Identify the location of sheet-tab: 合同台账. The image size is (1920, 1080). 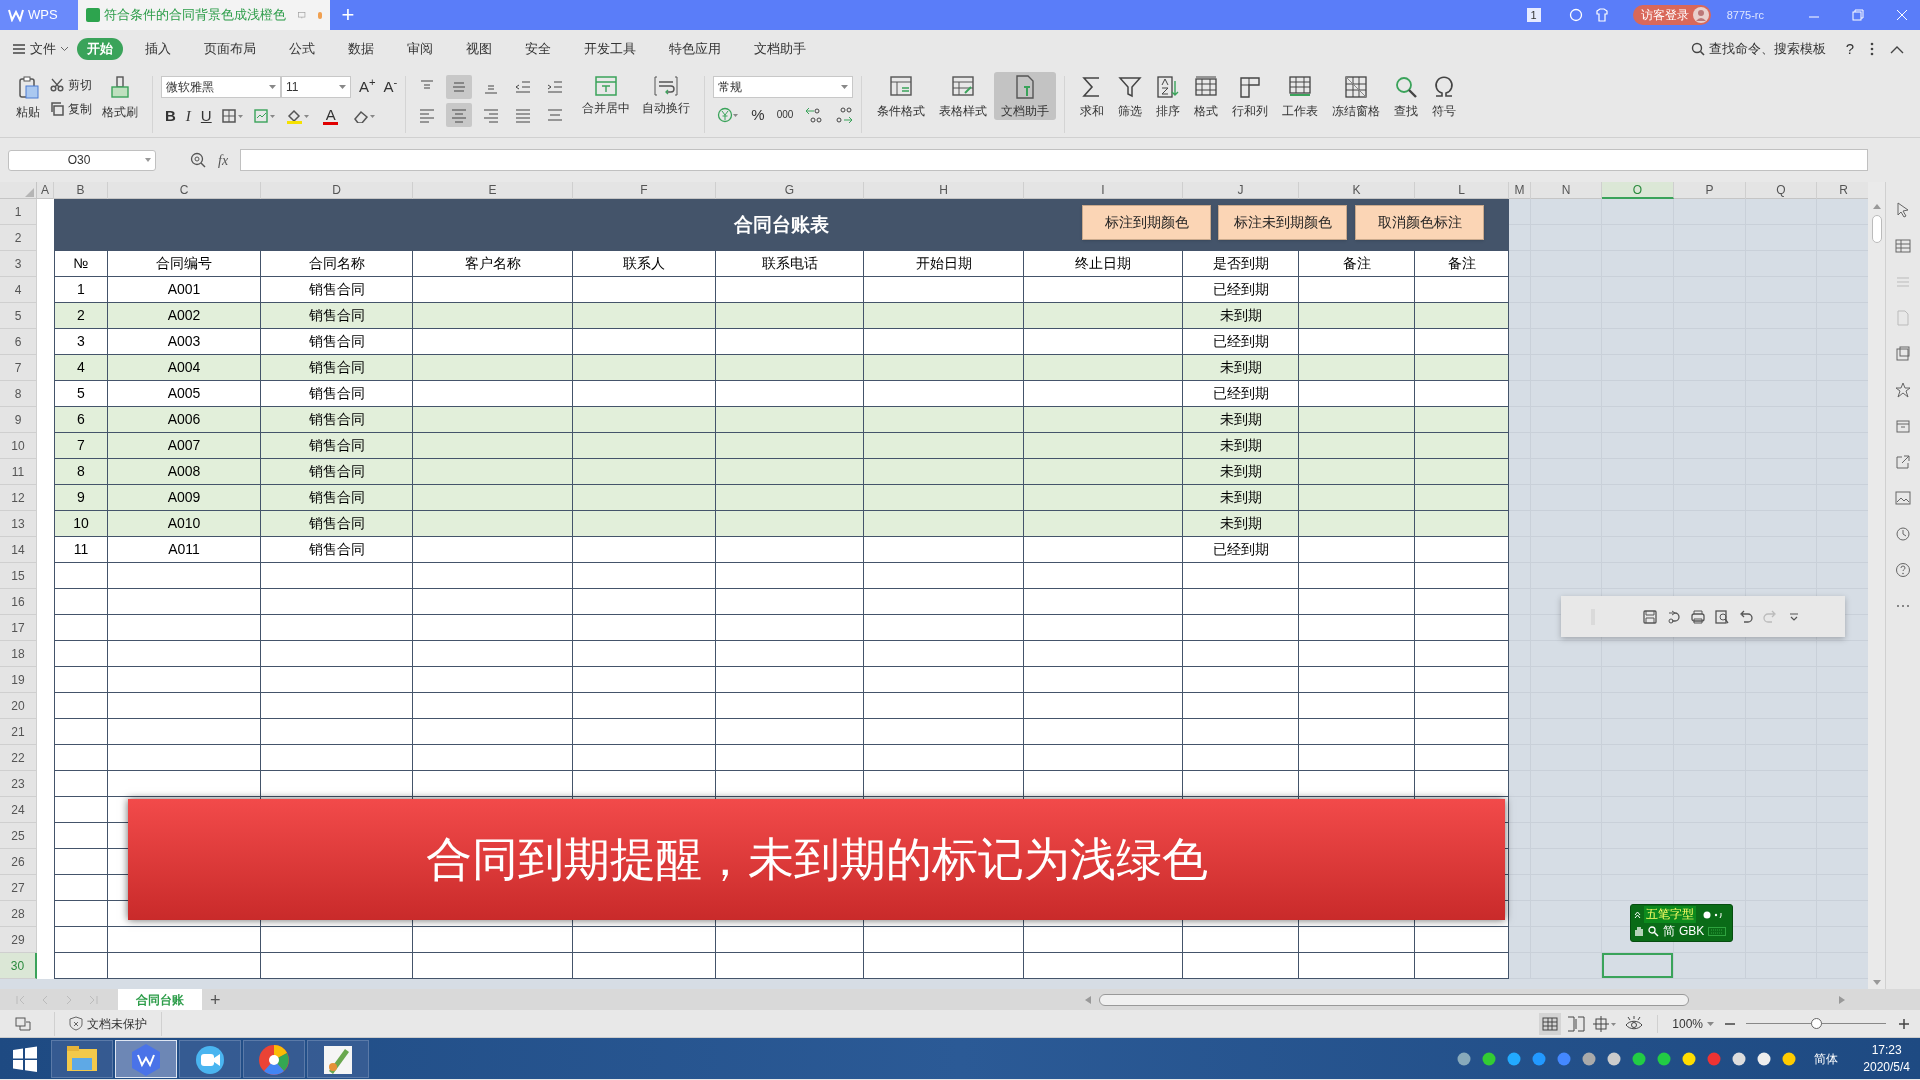
(160, 999).